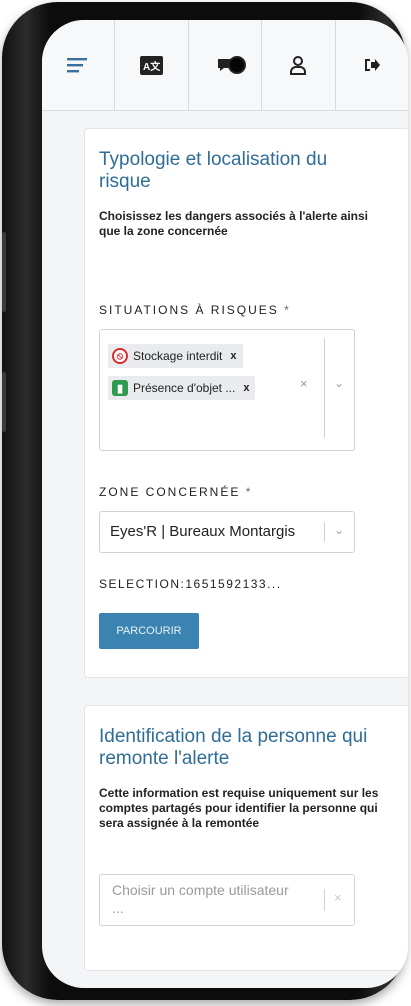 Image resolution: width=411 pixels, height=1006 pixels. I want to click on zone-select-value: Eyes'R | Bureaux Montargis, so click(203, 531).